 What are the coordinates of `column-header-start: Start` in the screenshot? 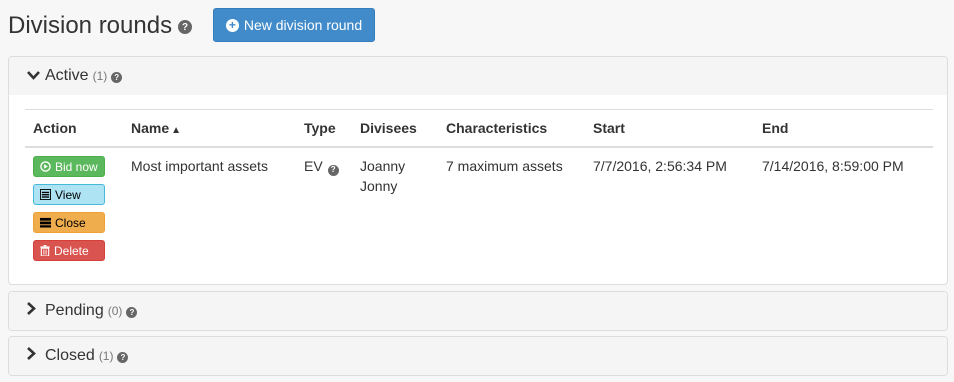 It's located at (609, 128).